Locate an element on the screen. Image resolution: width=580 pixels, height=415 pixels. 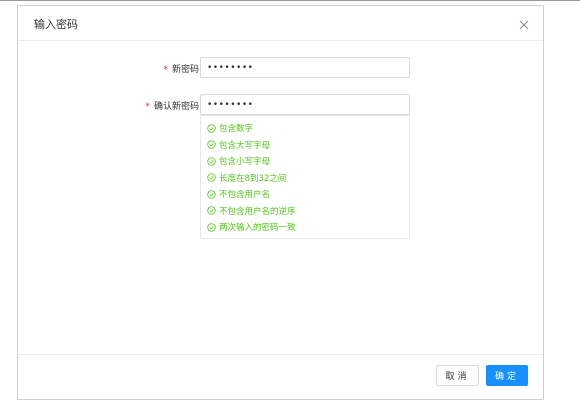
confirm-password-row: * 确认新密码： is located at coordinates (280, 105).